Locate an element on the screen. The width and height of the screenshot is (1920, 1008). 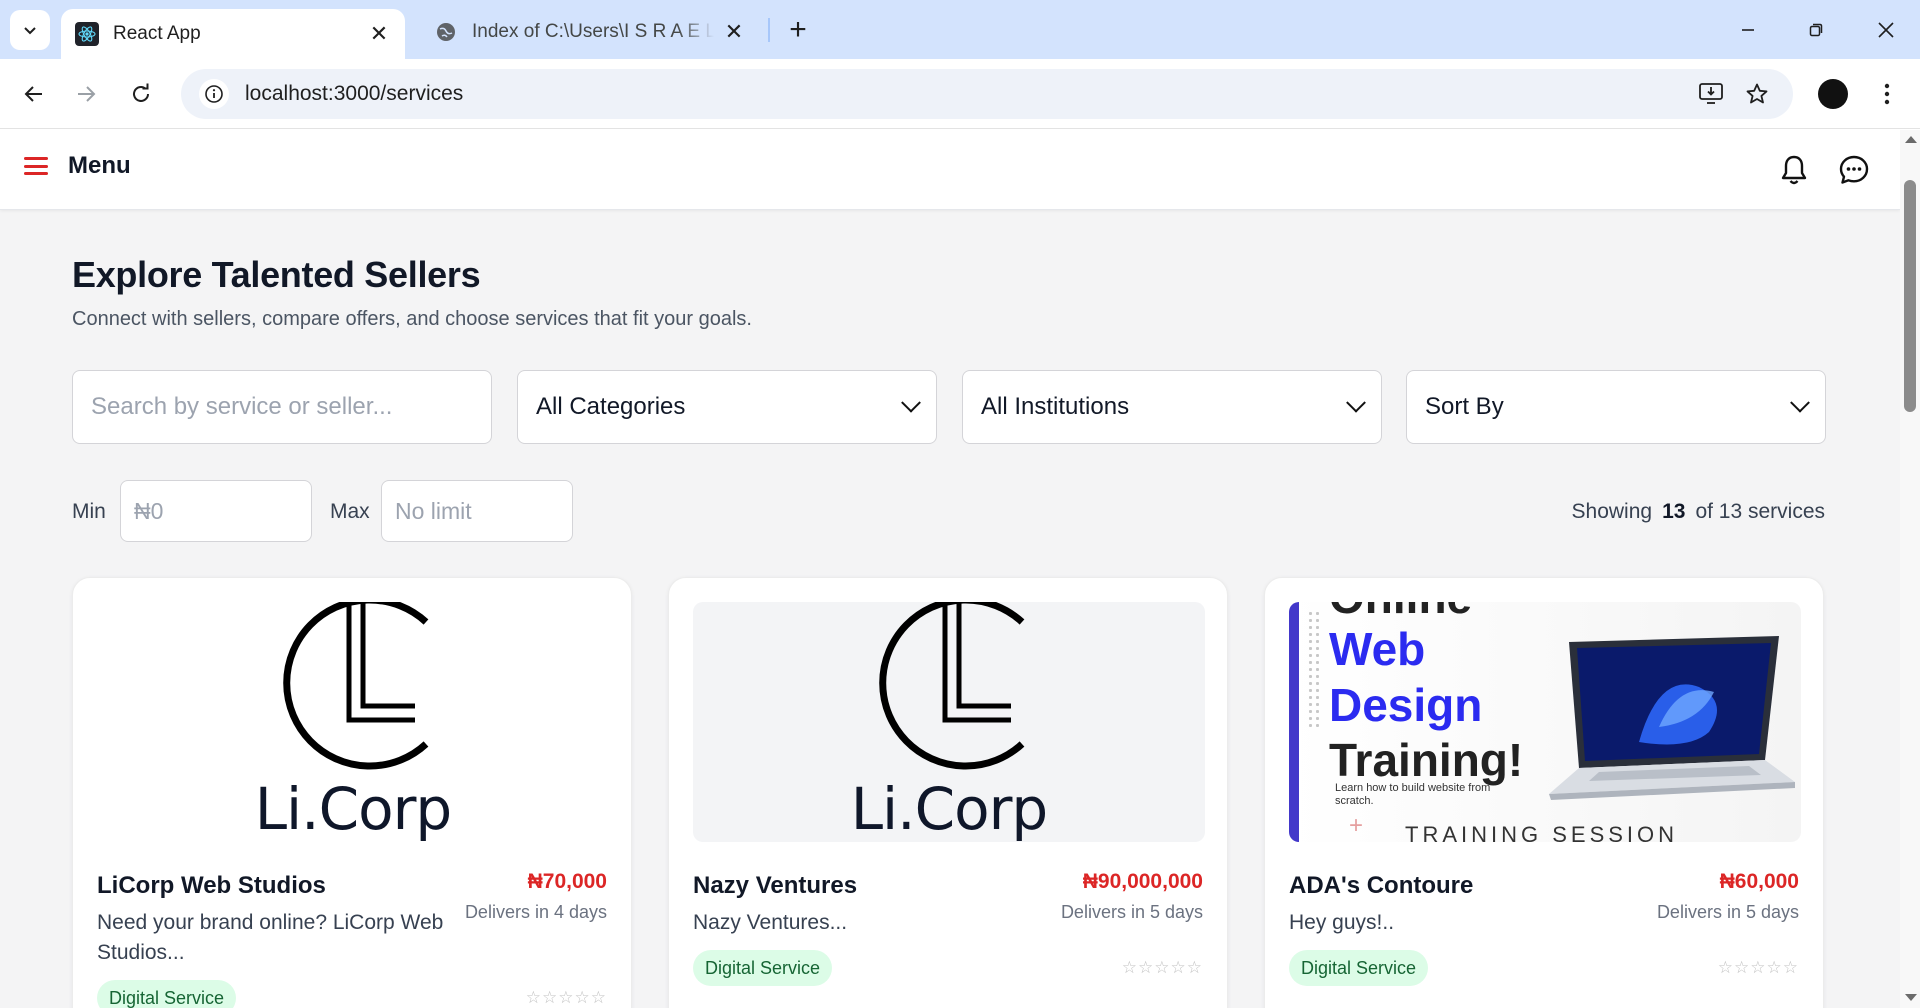
install-app-button is located at coordinates (1711, 94).